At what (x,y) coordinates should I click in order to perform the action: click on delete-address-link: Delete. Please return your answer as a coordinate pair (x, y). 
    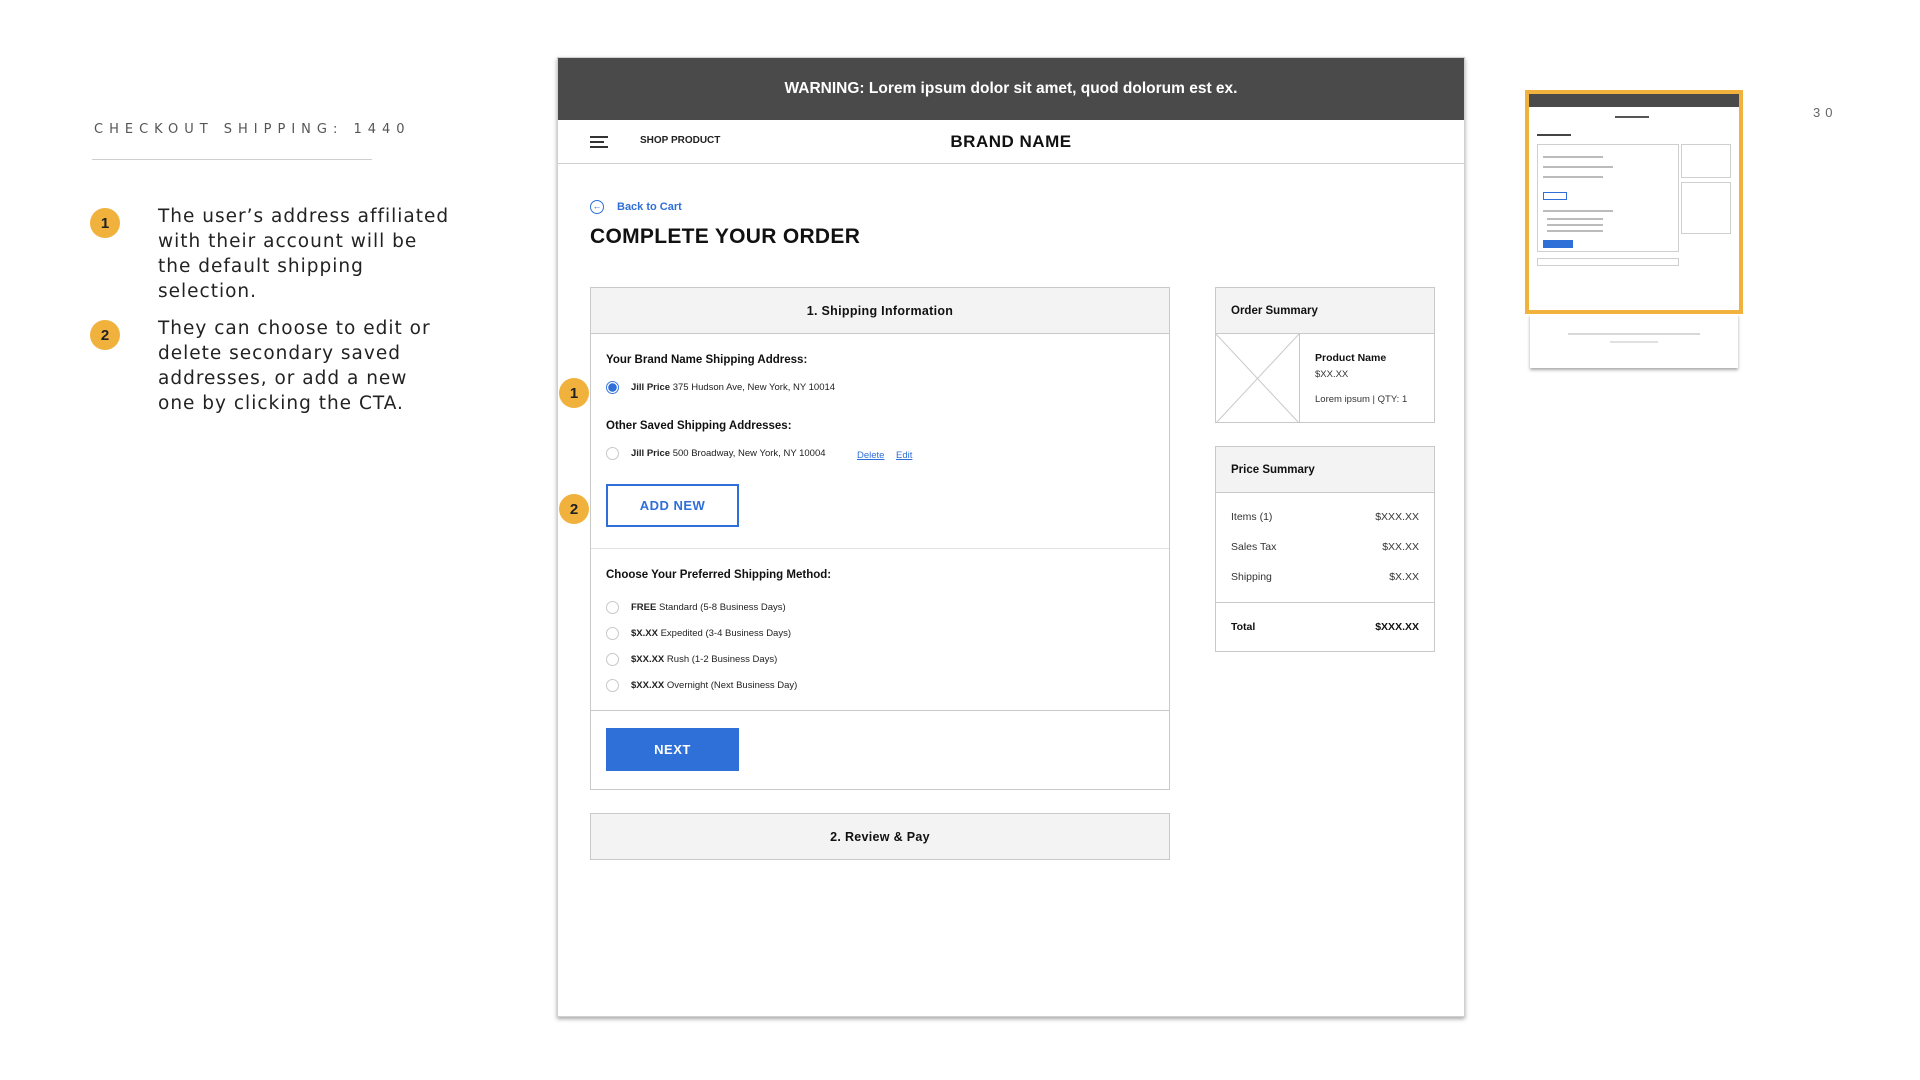
    Looking at the image, I should click on (870, 455).